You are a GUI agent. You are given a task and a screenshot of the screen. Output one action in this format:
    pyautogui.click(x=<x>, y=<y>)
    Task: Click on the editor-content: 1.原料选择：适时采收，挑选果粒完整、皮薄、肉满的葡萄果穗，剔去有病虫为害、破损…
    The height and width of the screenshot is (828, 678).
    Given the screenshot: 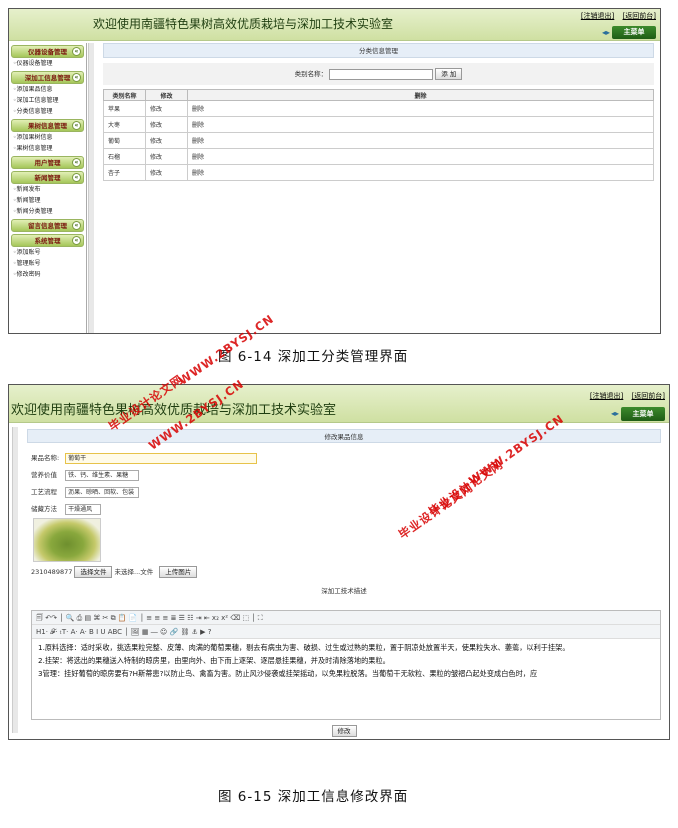 What is the action you would take?
    pyautogui.click(x=346, y=660)
    